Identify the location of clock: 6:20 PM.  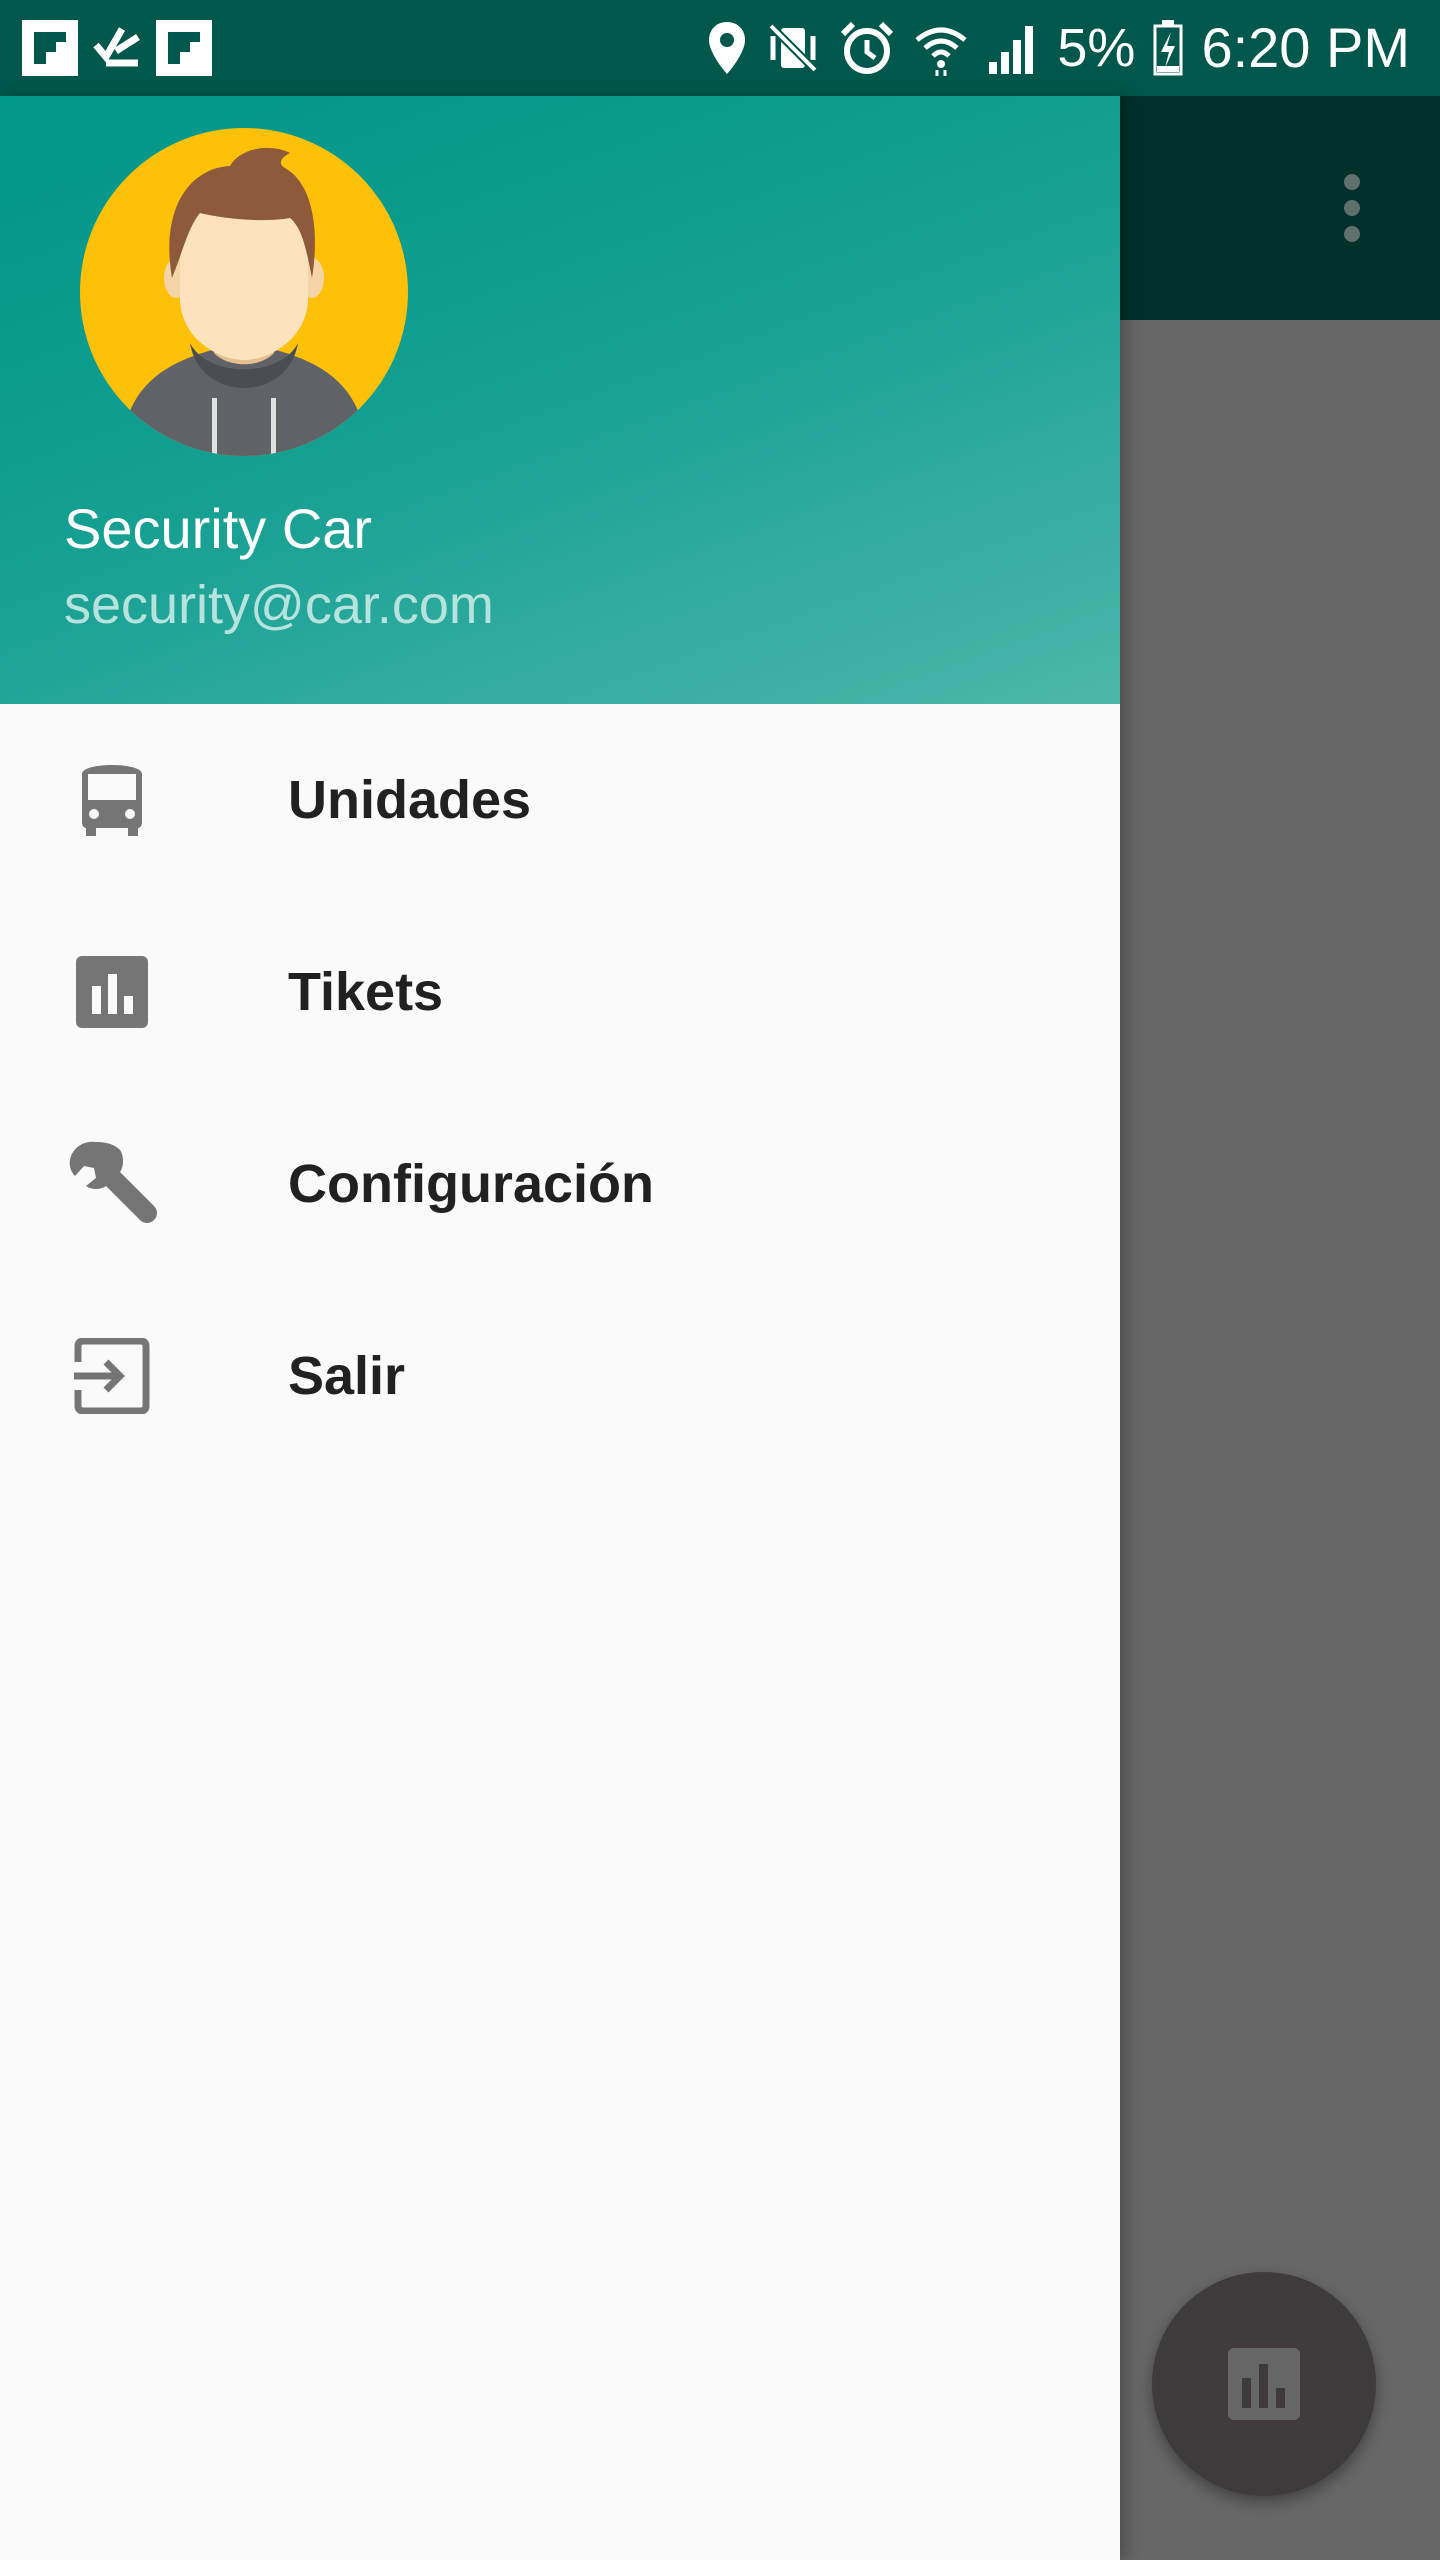
(1305, 47).